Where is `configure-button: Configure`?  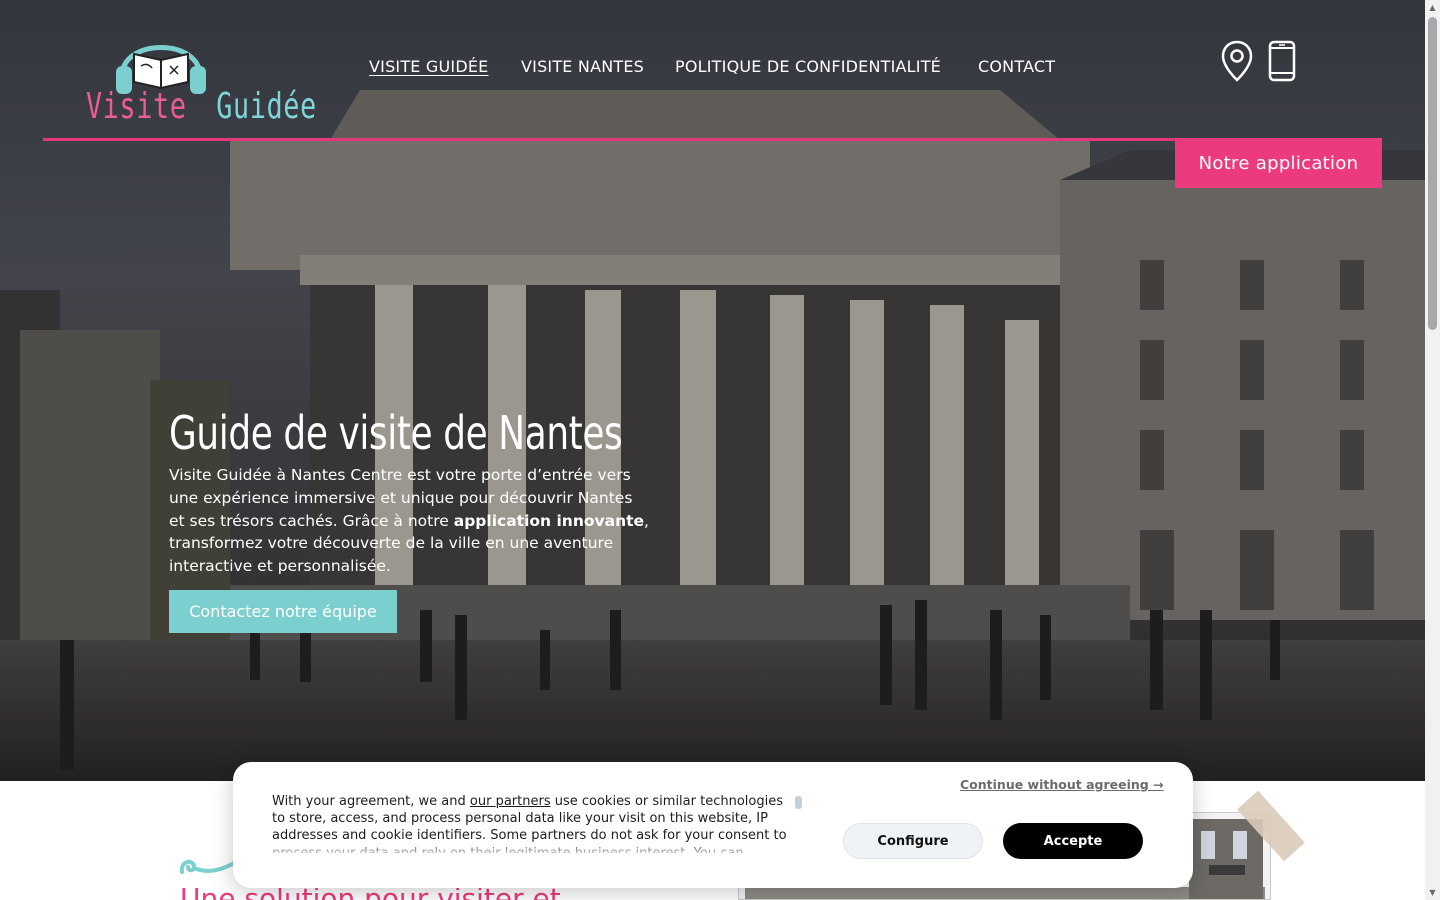 configure-button: Configure is located at coordinates (913, 841).